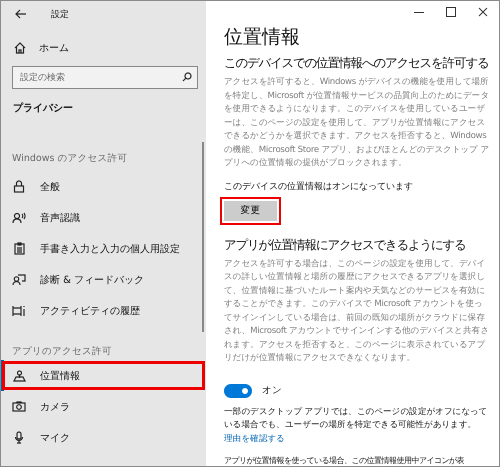  What do you see at coordinates (319, 186) in the screenshot?
I see `status-text: このデバイスの位置情報はオンになっています` at bounding box center [319, 186].